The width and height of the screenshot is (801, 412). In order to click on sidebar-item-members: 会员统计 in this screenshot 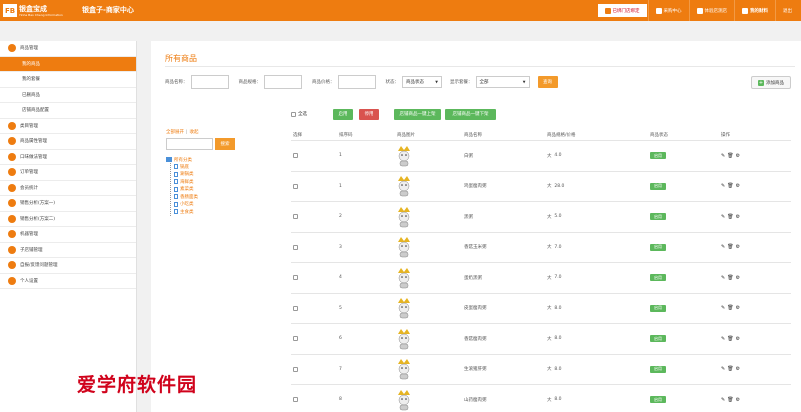, I will do `click(68, 188)`.